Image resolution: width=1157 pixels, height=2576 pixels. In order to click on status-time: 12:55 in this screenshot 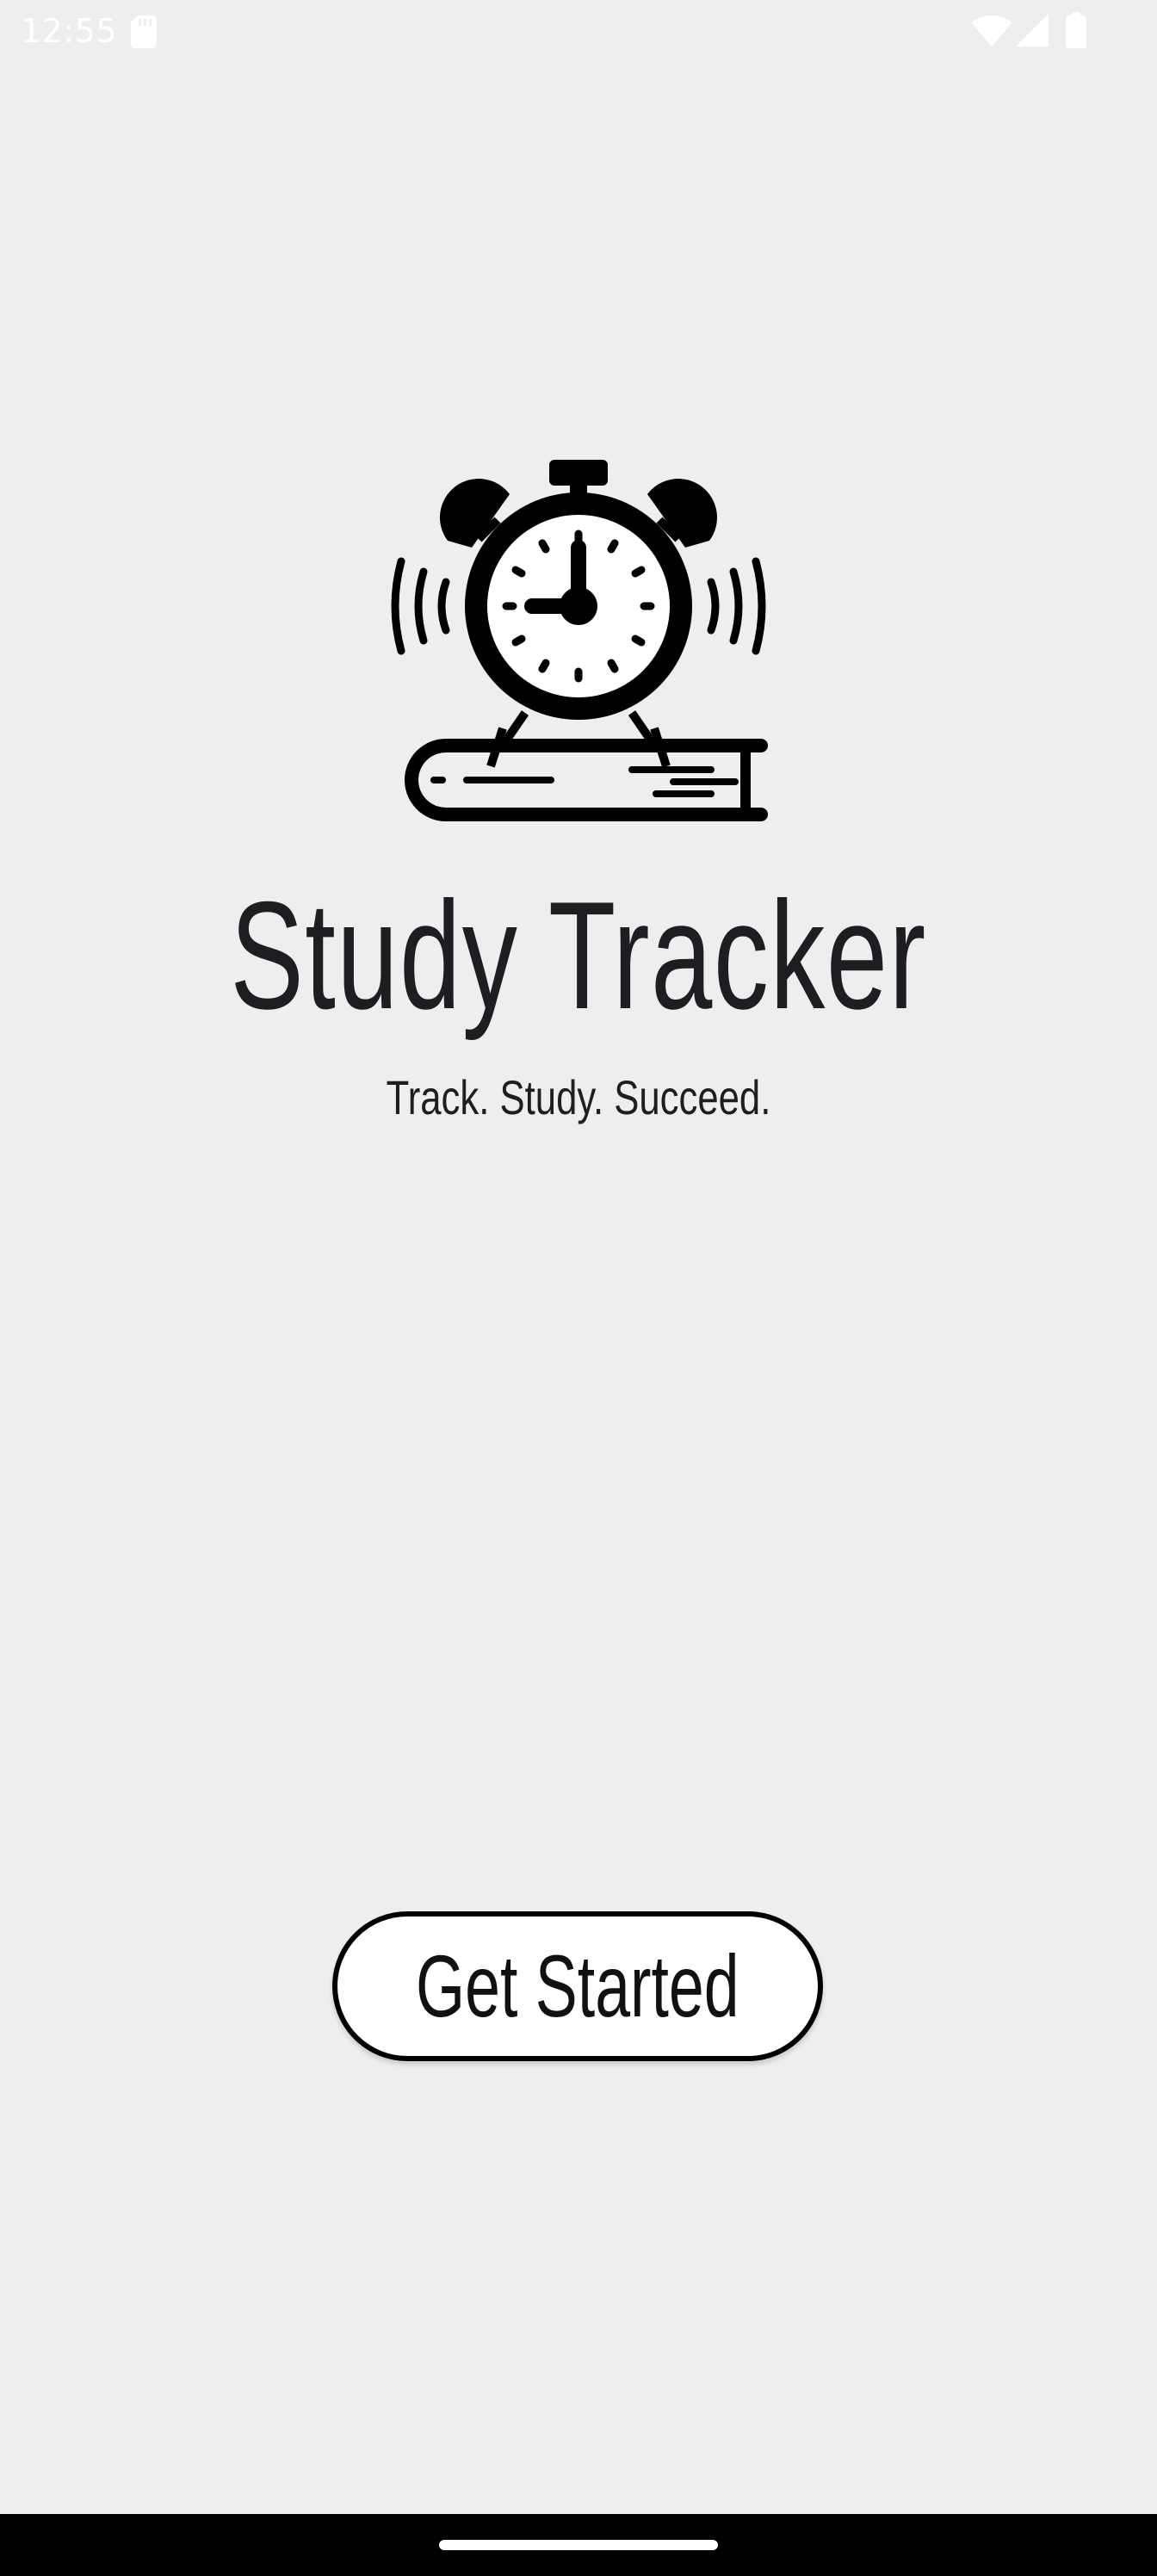, I will do `click(70, 31)`.